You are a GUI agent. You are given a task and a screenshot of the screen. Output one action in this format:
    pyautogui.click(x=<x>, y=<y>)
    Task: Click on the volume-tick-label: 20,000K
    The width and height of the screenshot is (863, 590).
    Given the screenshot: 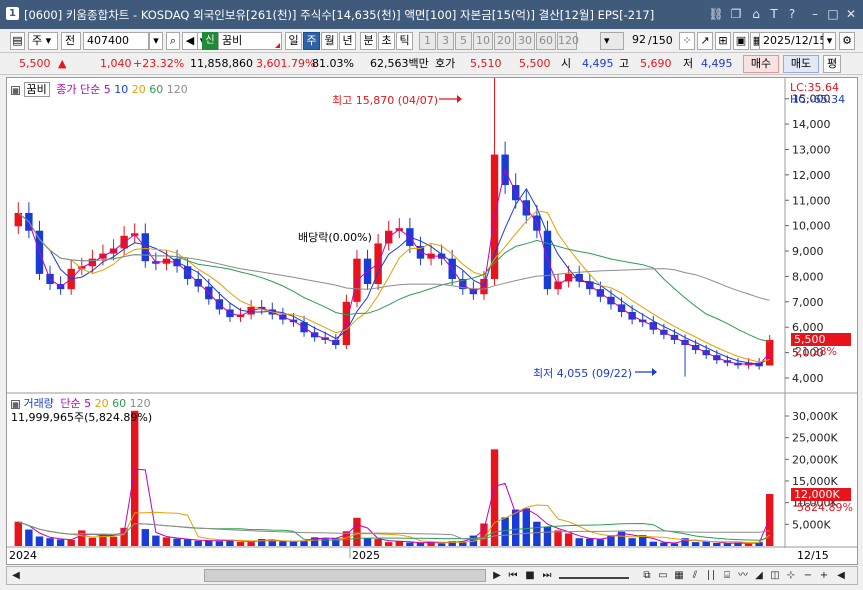 What is the action you would take?
    pyautogui.click(x=815, y=459)
    